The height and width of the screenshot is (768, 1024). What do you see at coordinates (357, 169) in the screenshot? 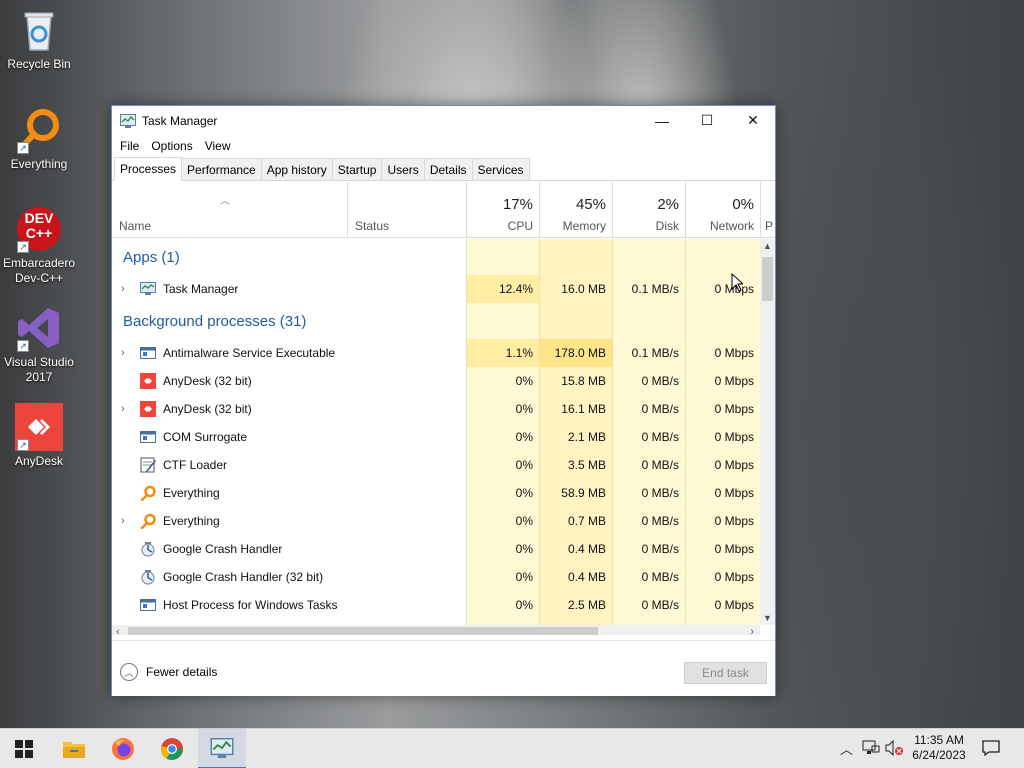
I see `tab-startup: Startup` at bounding box center [357, 169].